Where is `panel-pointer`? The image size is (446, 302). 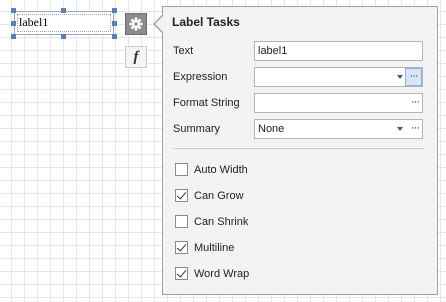 panel-pointer is located at coordinates (159, 24).